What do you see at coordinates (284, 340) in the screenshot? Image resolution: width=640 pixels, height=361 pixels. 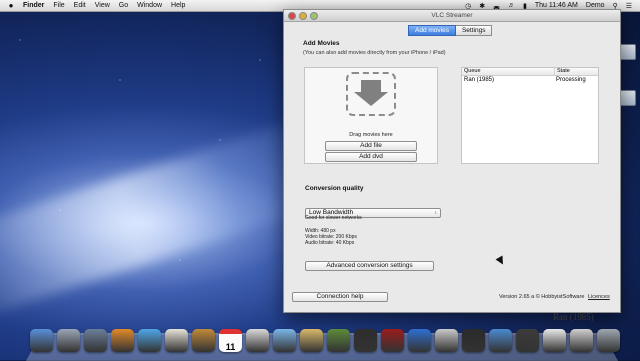 I see `maps-icon` at bounding box center [284, 340].